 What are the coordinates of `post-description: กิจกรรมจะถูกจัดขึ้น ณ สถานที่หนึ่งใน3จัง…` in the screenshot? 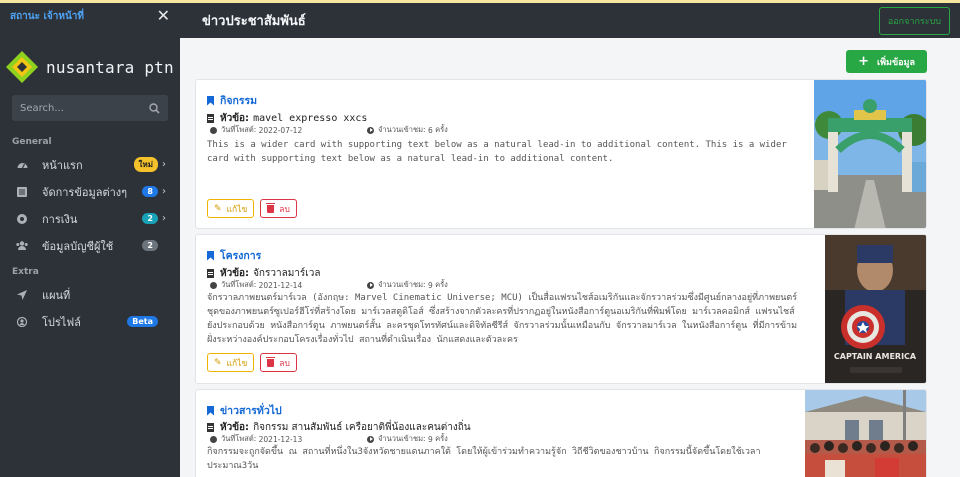 It's located at (484, 459).